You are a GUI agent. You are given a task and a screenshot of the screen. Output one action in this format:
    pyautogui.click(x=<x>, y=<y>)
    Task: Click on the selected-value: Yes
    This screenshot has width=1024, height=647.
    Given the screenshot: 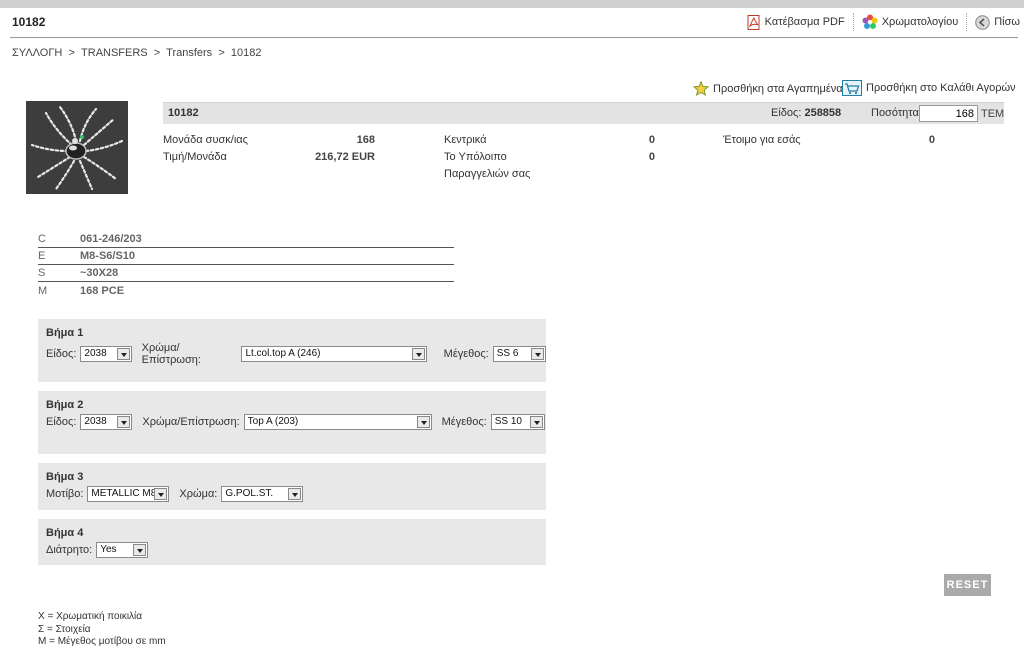 What is the action you would take?
    pyautogui.click(x=108, y=549)
    